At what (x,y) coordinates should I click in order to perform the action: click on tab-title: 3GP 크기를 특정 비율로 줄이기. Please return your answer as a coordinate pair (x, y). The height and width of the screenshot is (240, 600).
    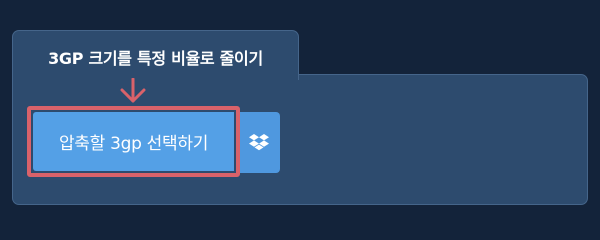
    Looking at the image, I should click on (155, 58).